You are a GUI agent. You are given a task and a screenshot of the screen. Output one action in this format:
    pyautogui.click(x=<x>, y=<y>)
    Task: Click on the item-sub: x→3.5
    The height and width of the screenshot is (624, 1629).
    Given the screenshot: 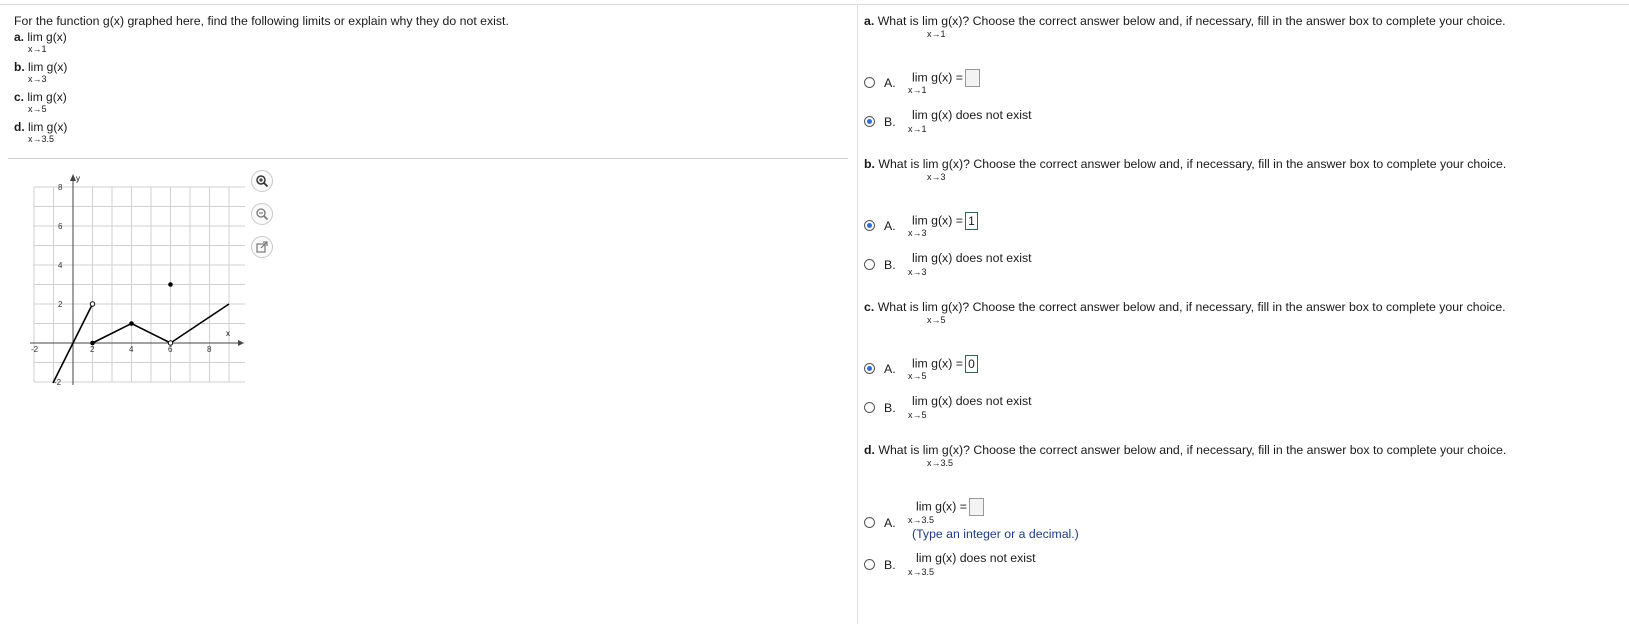 What is the action you would take?
    pyautogui.click(x=41, y=139)
    